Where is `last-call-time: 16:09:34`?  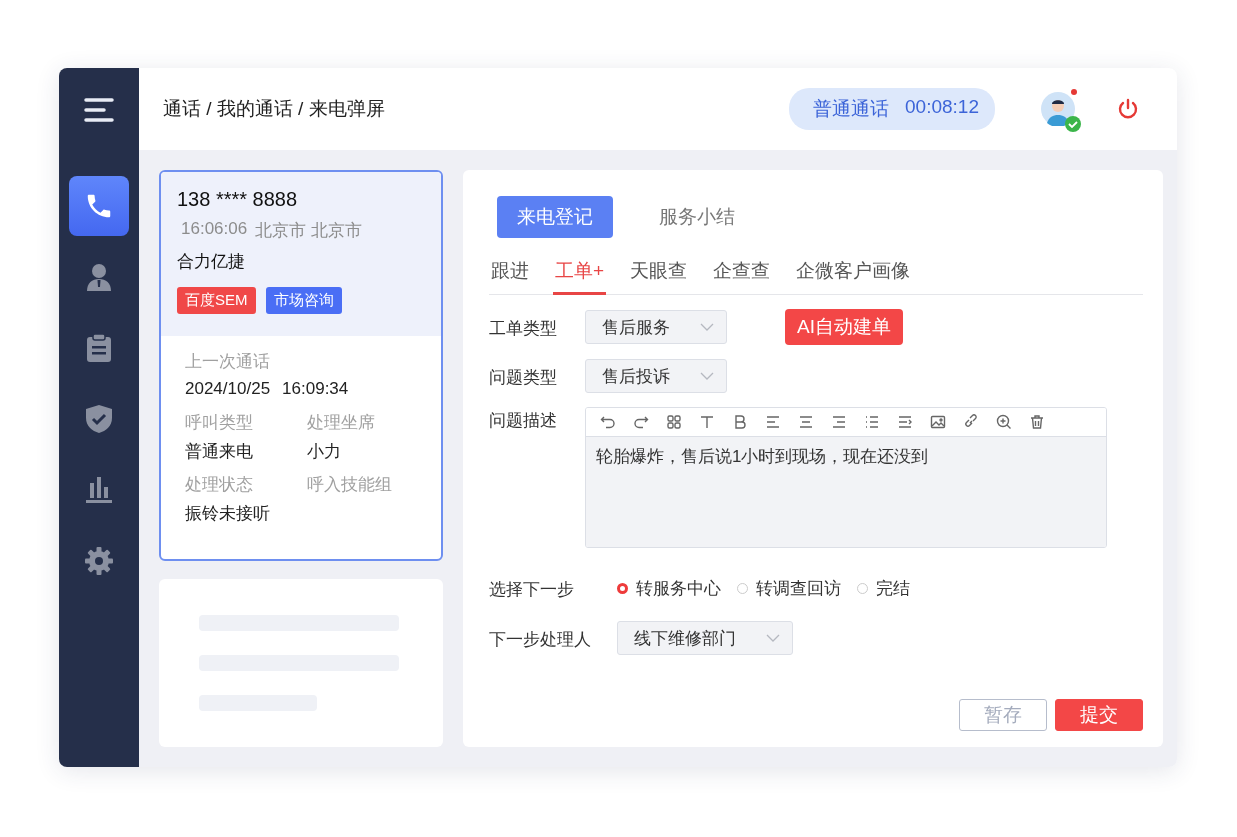
last-call-time: 16:09:34 is located at coordinates (315, 389).